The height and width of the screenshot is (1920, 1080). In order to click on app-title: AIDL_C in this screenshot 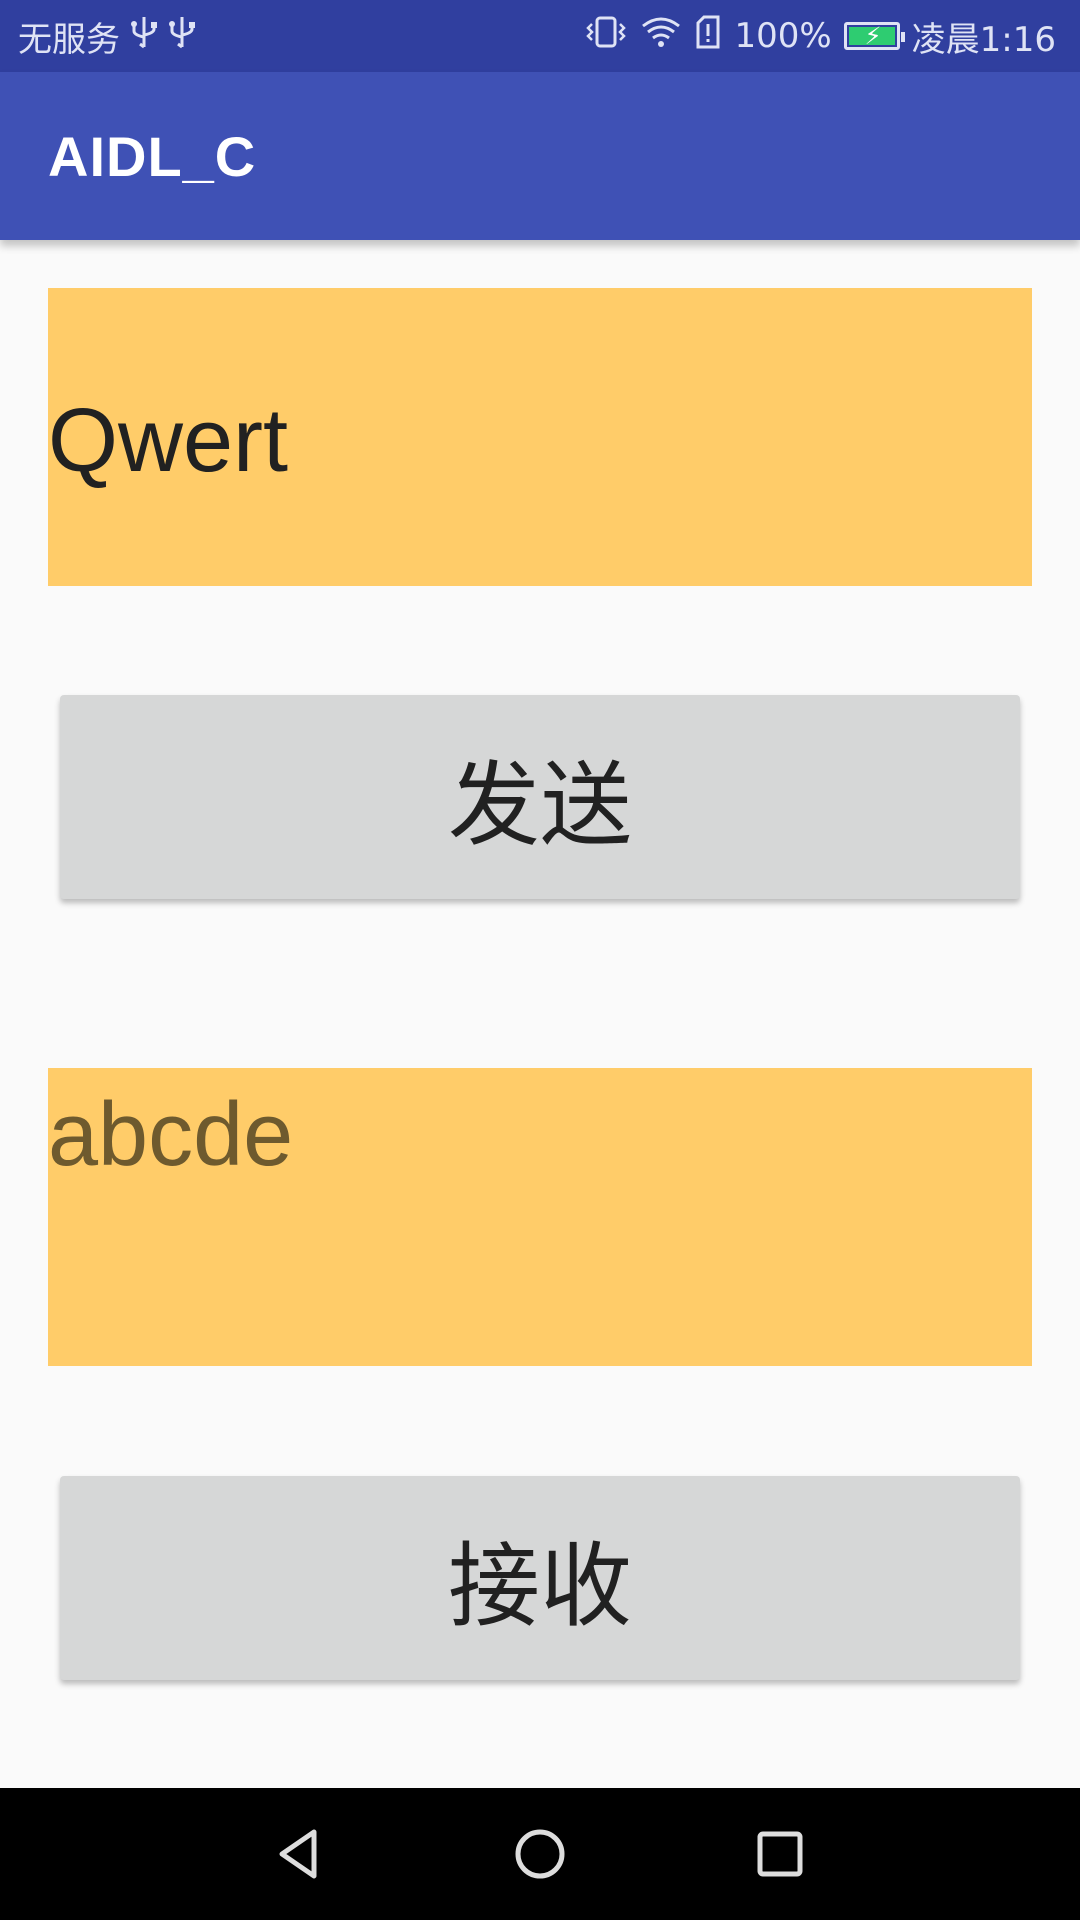, I will do `click(152, 156)`.